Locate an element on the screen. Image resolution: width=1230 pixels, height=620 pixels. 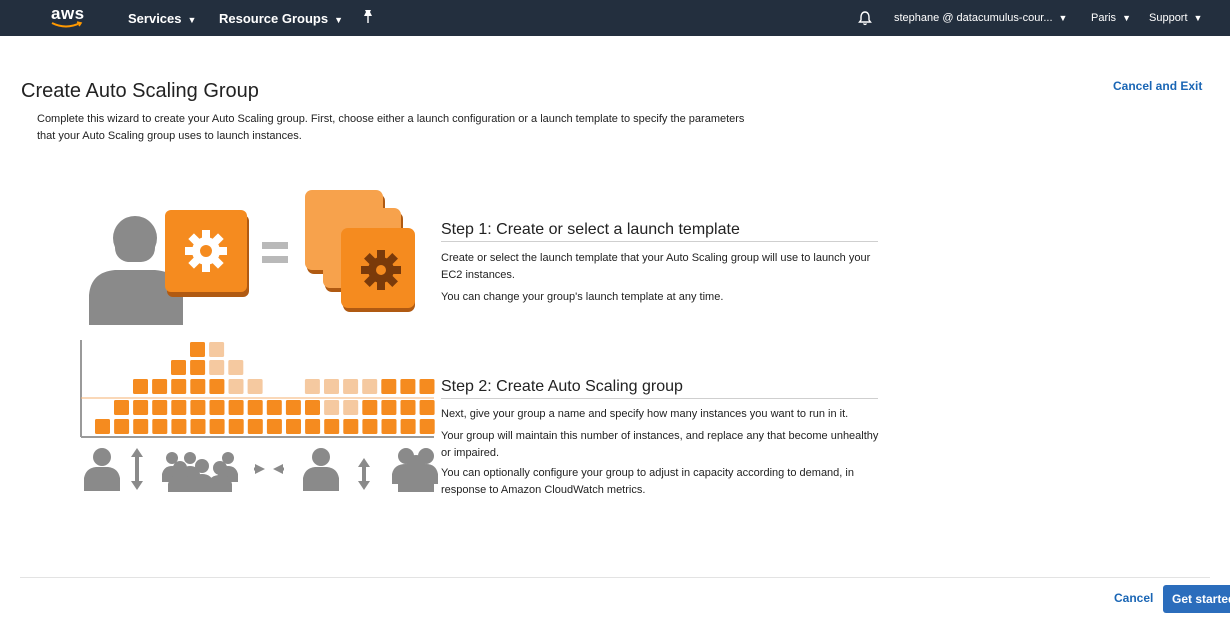
equals-icon is located at coordinates (275, 252).